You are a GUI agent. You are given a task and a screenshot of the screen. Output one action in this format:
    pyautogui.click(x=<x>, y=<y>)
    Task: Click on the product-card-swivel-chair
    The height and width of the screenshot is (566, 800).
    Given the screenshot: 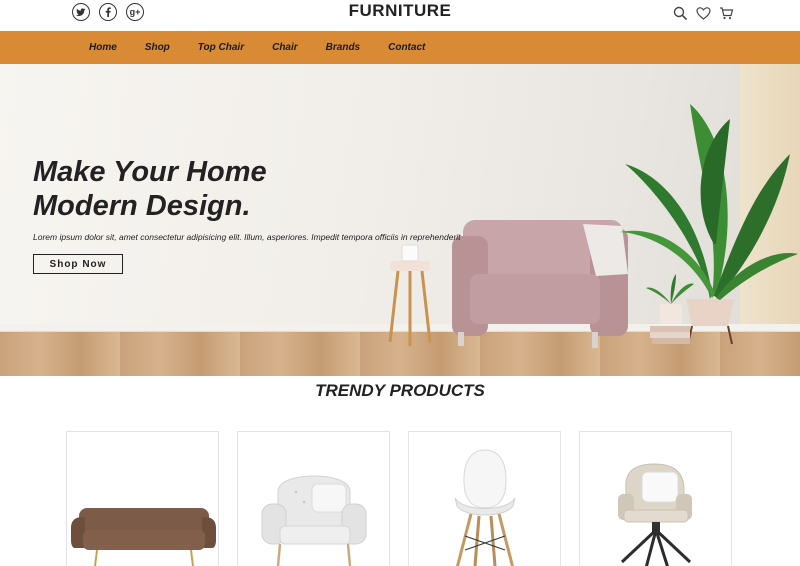 What is the action you would take?
    pyautogui.click(x=655, y=498)
    